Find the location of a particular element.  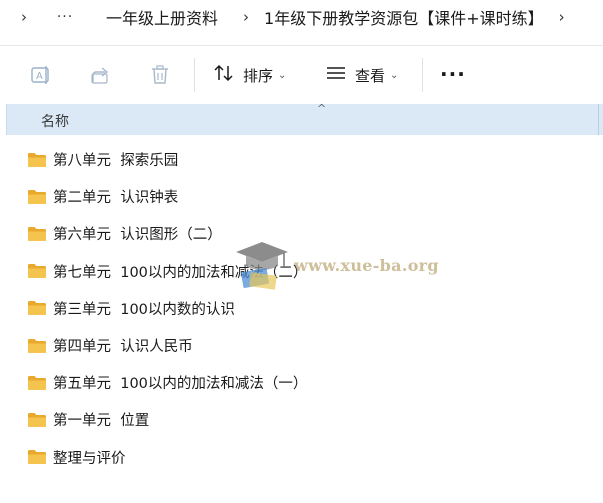

list-item-label: 第二单元 认识钟表 is located at coordinates (116, 198).